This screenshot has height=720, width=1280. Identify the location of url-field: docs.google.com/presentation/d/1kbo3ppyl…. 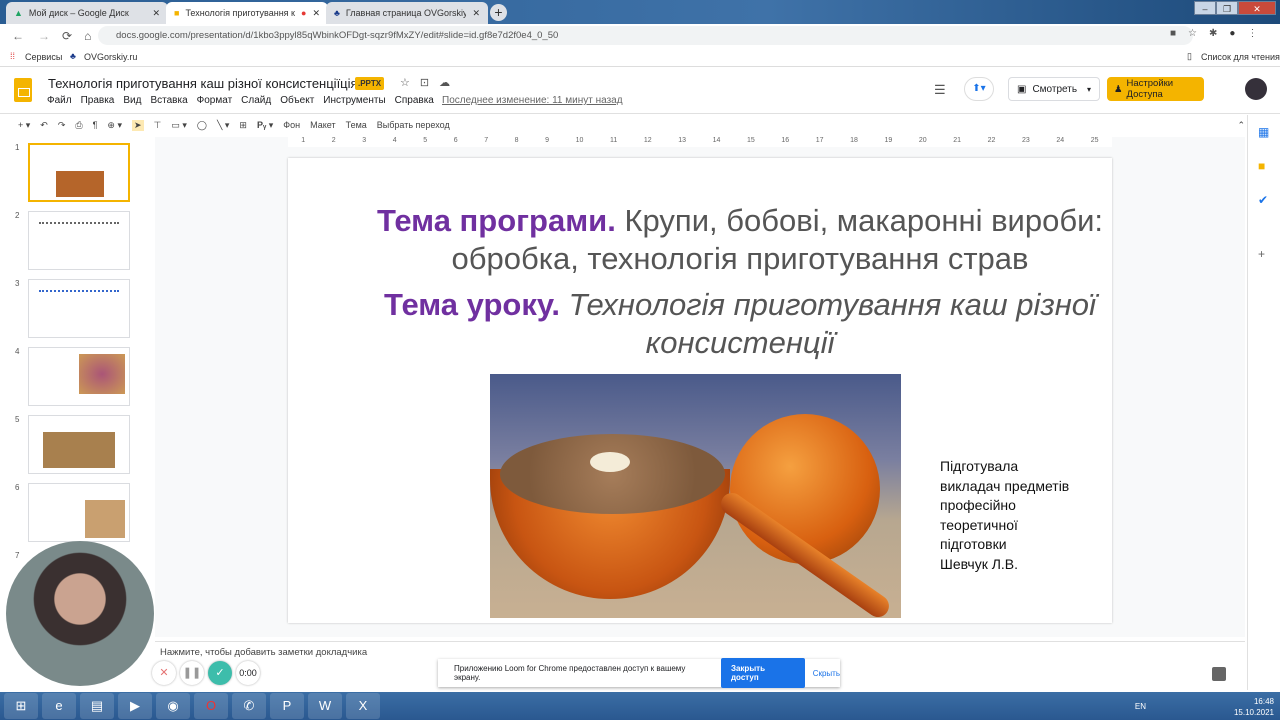
(645, 35).